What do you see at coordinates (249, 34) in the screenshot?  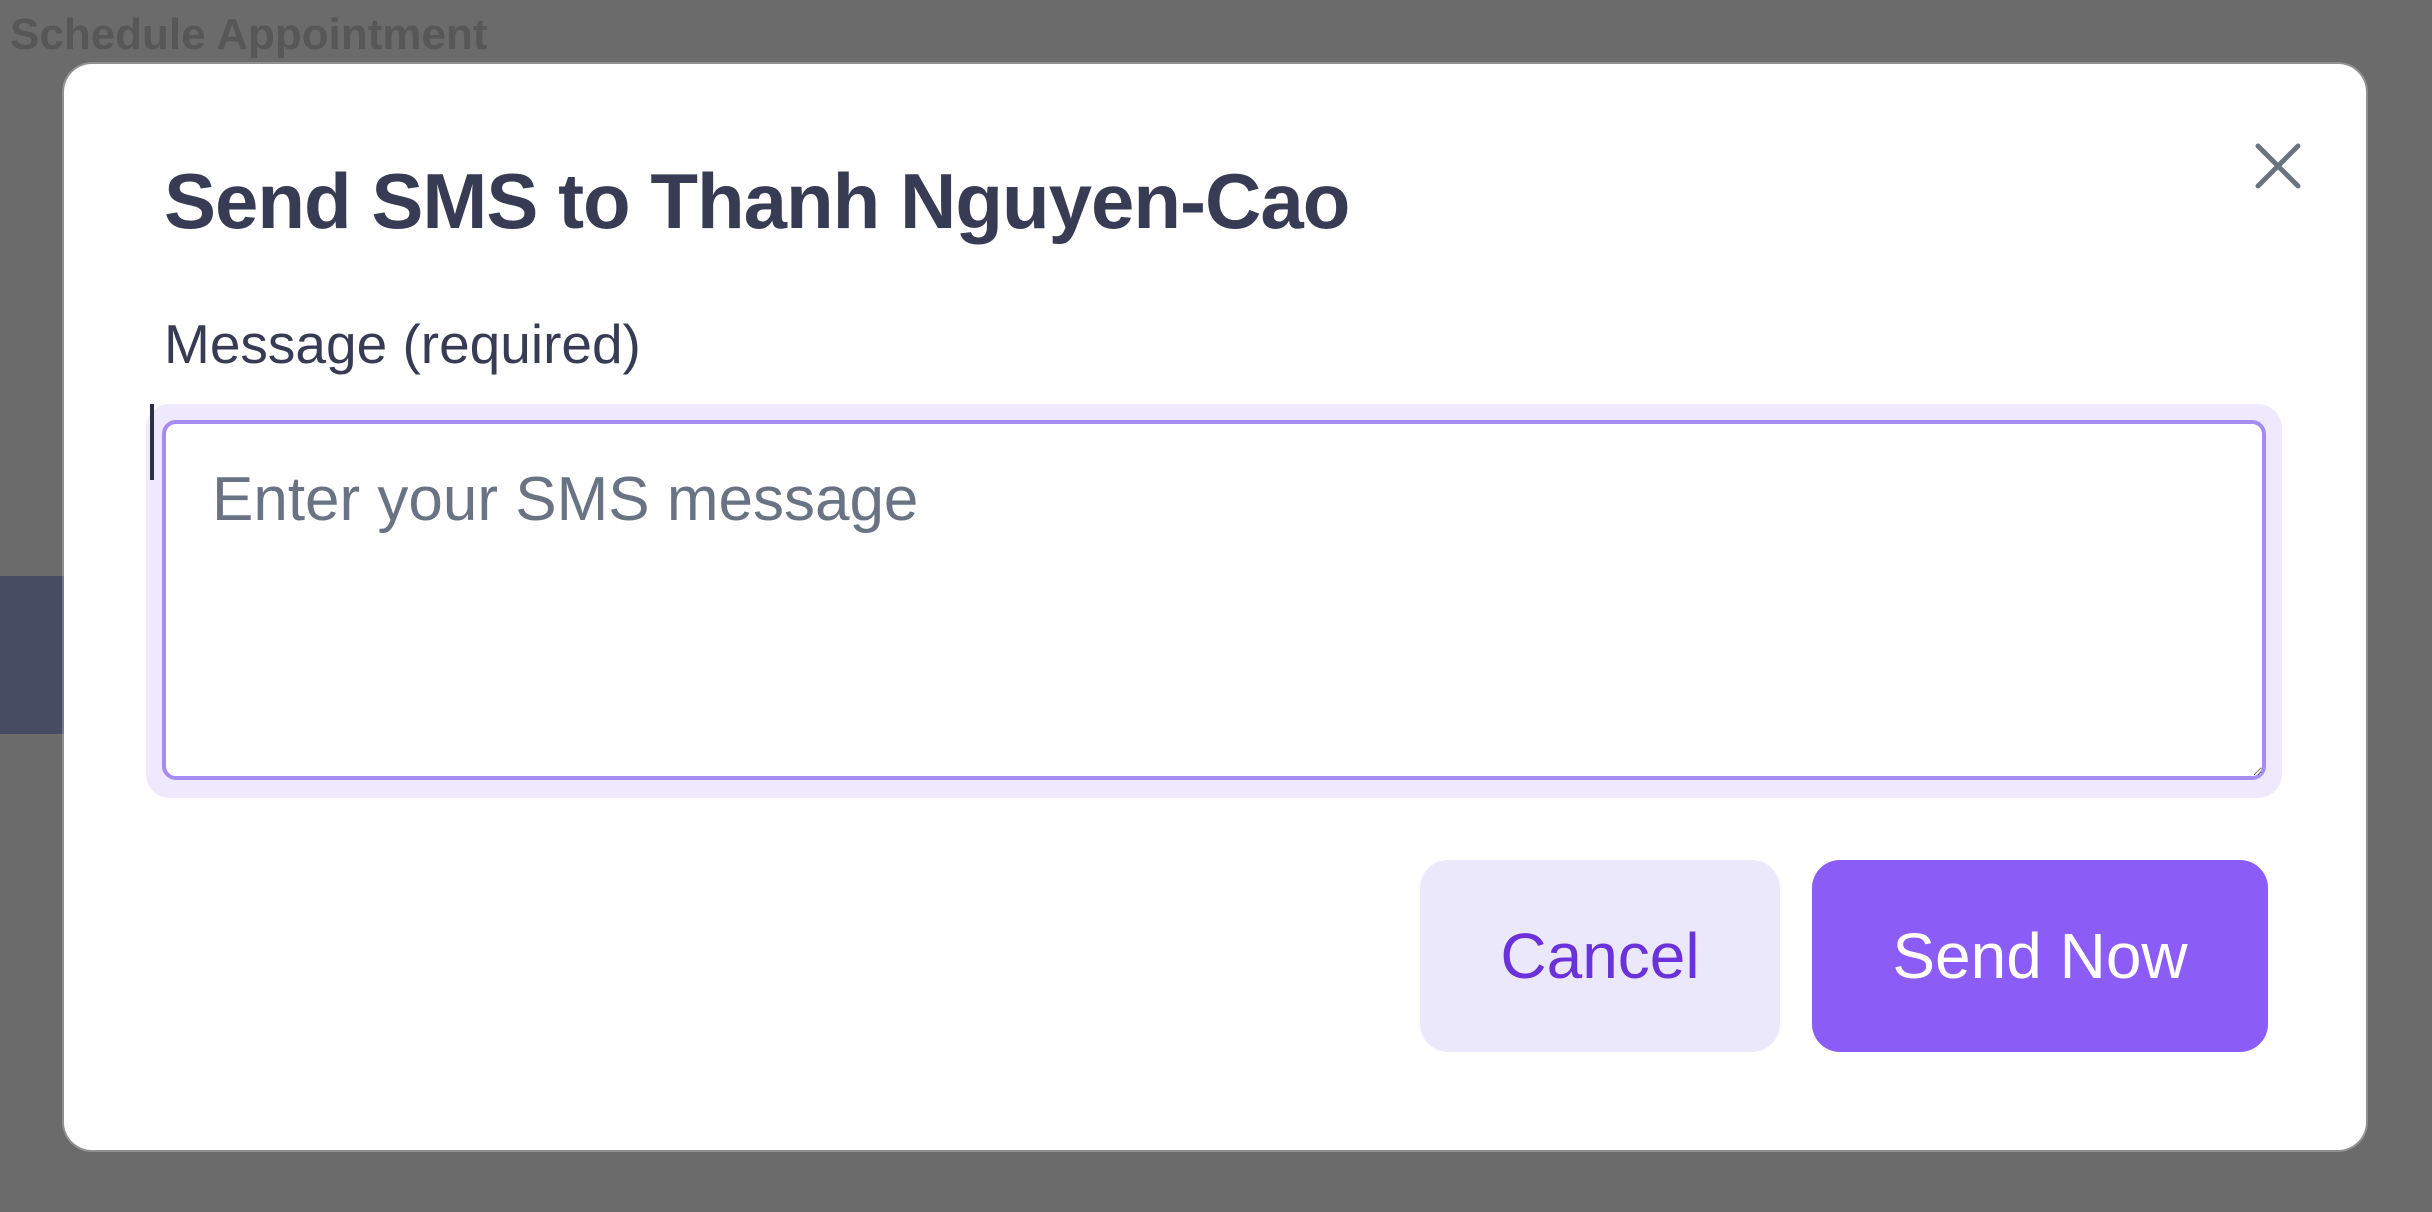 I see `background-header-text: Schedule Appointment` at bounding box center [249, 34].